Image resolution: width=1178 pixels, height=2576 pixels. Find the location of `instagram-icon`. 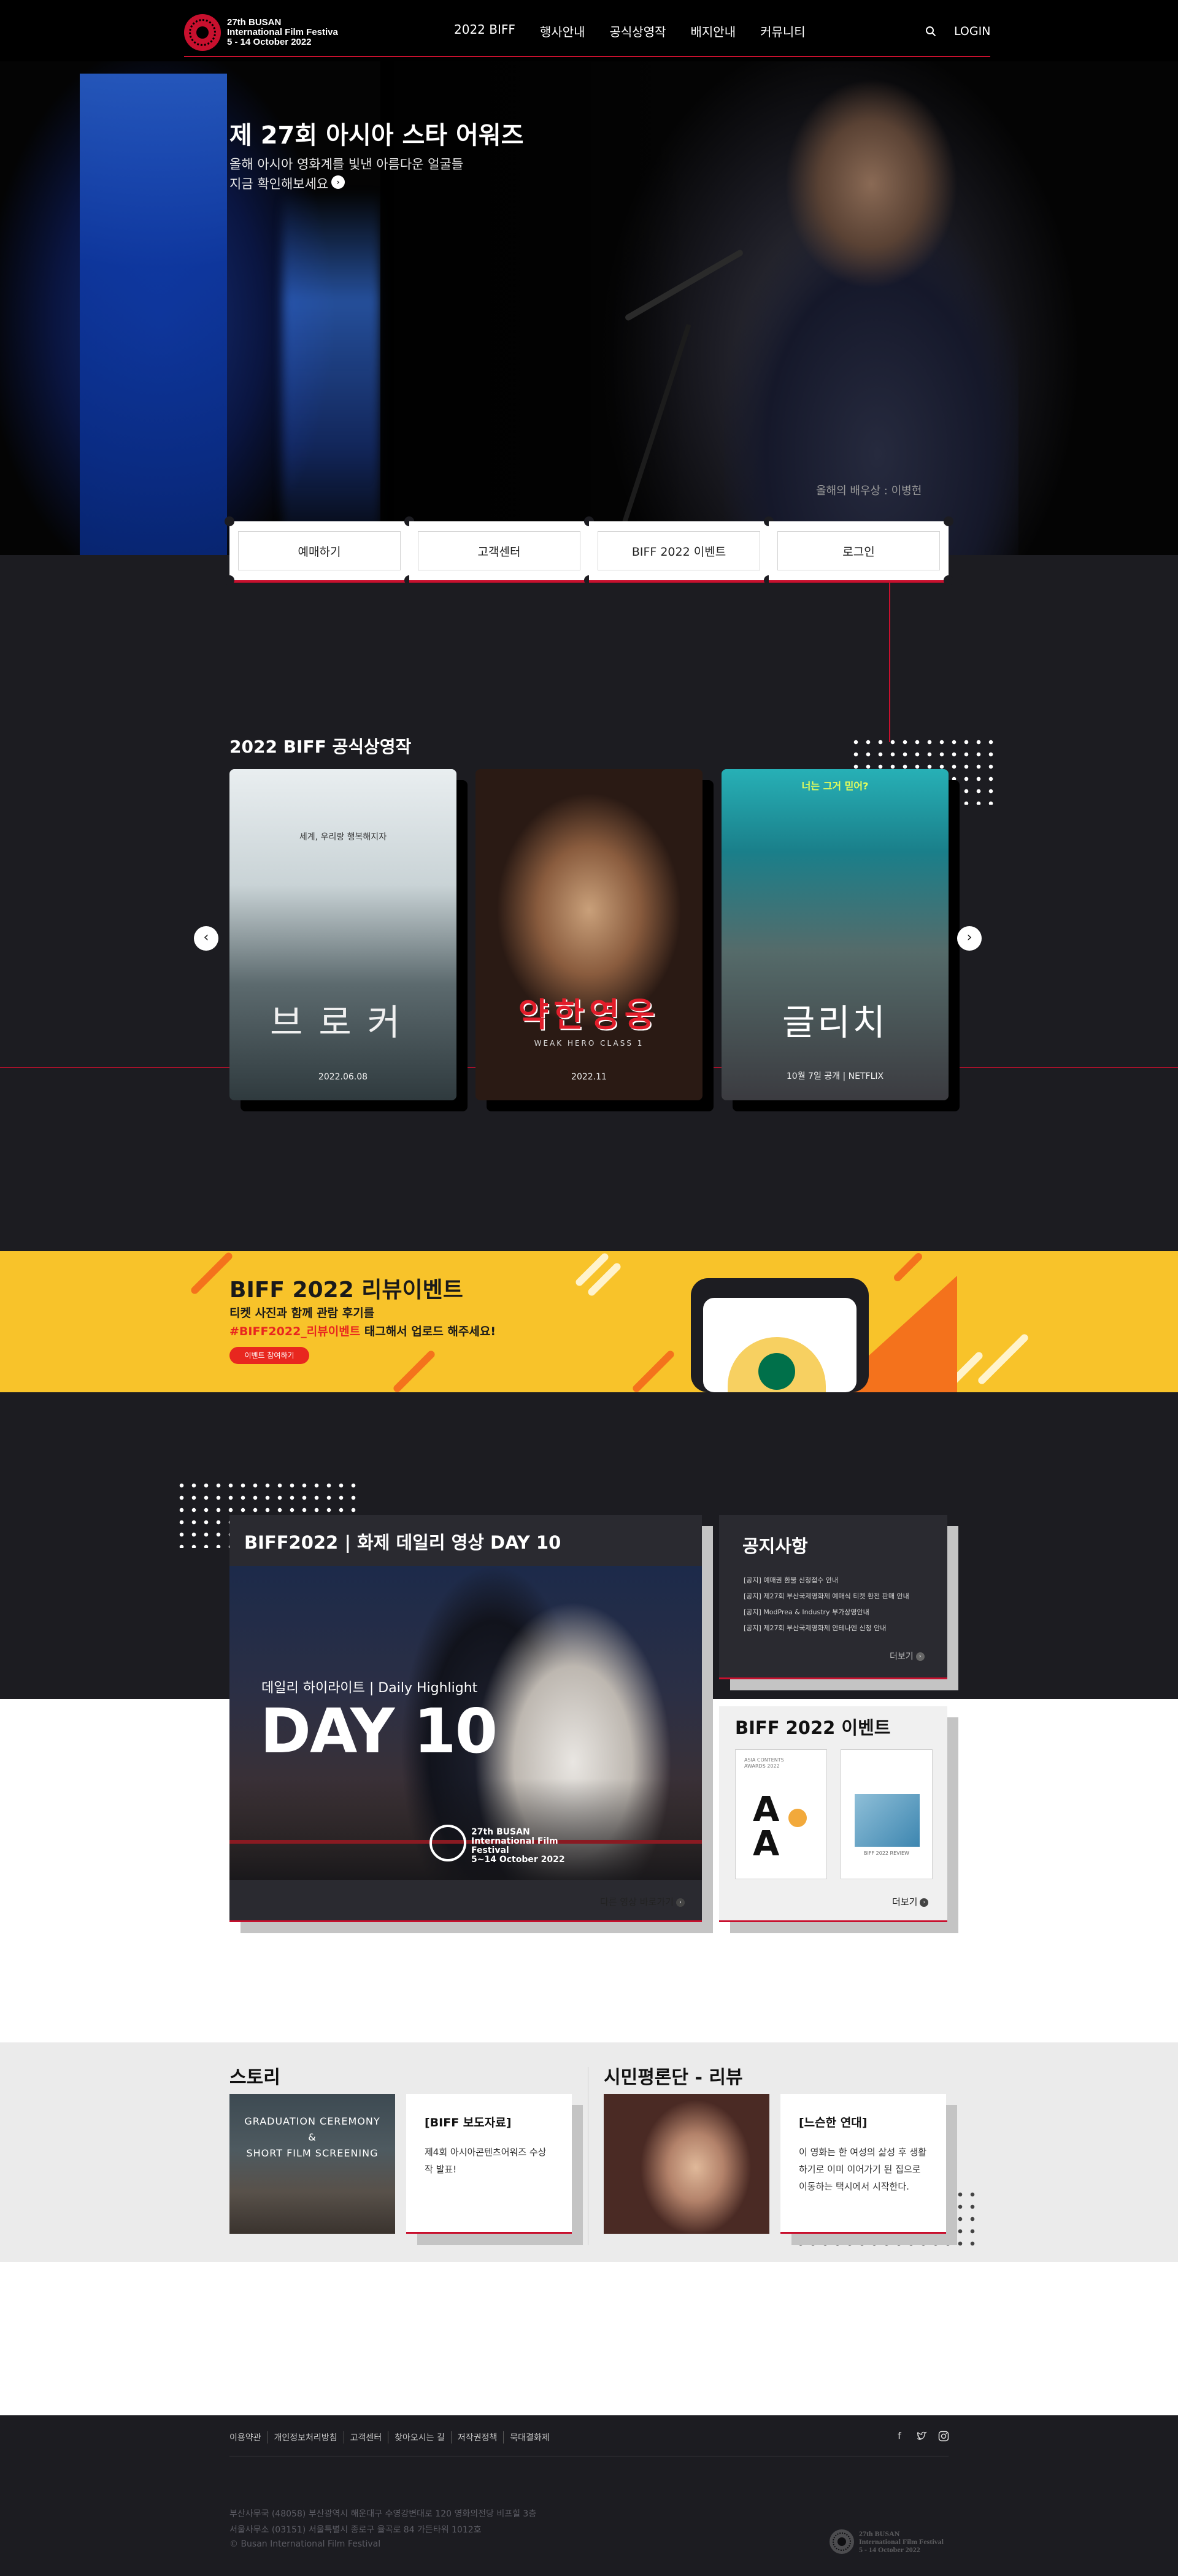

instagram-icon is located at coordinates (943, 2436).